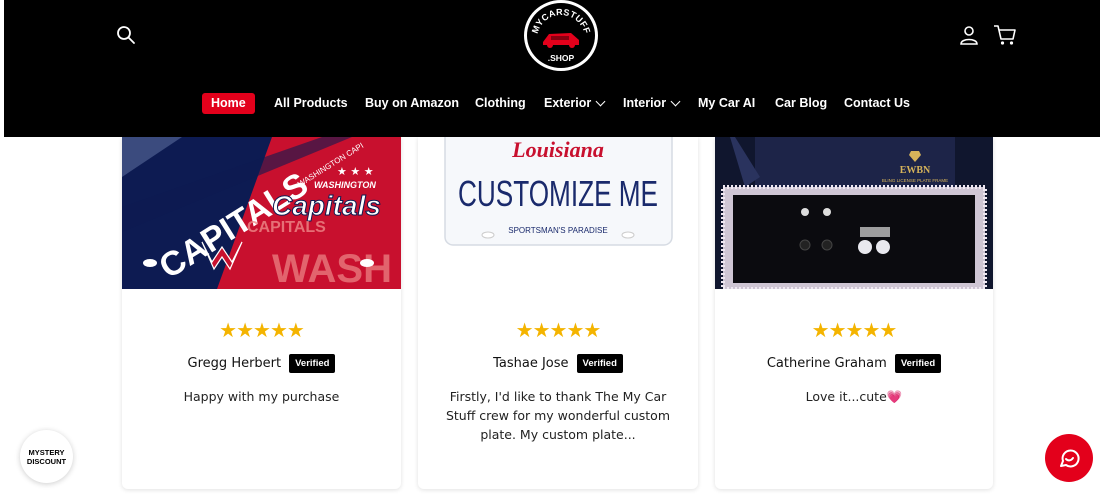  I want to click on reviewer-name: Catherine Graham, so click(826, 363).